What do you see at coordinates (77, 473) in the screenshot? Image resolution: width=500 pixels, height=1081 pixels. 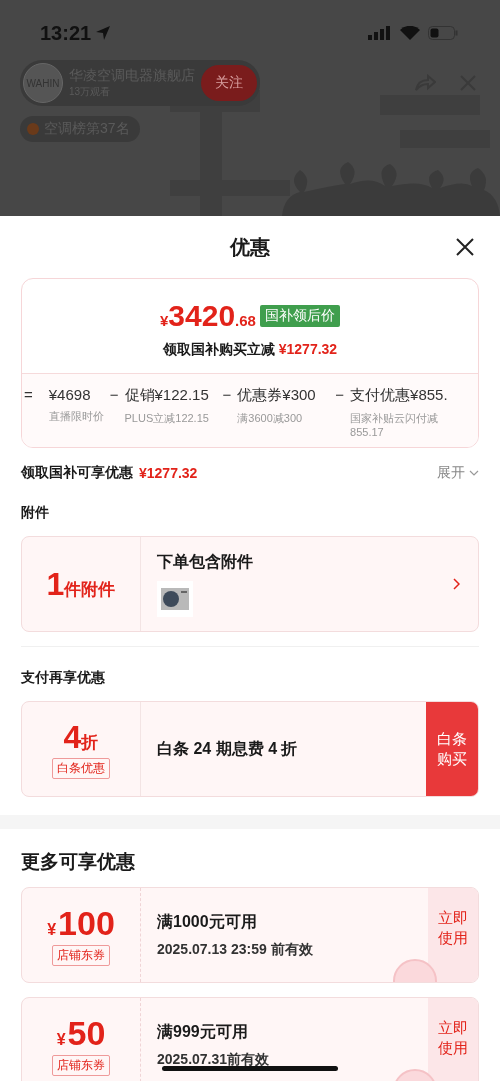 I see `subsidy-label: 领取国补可享优惠` at bounding box center [77, 473].